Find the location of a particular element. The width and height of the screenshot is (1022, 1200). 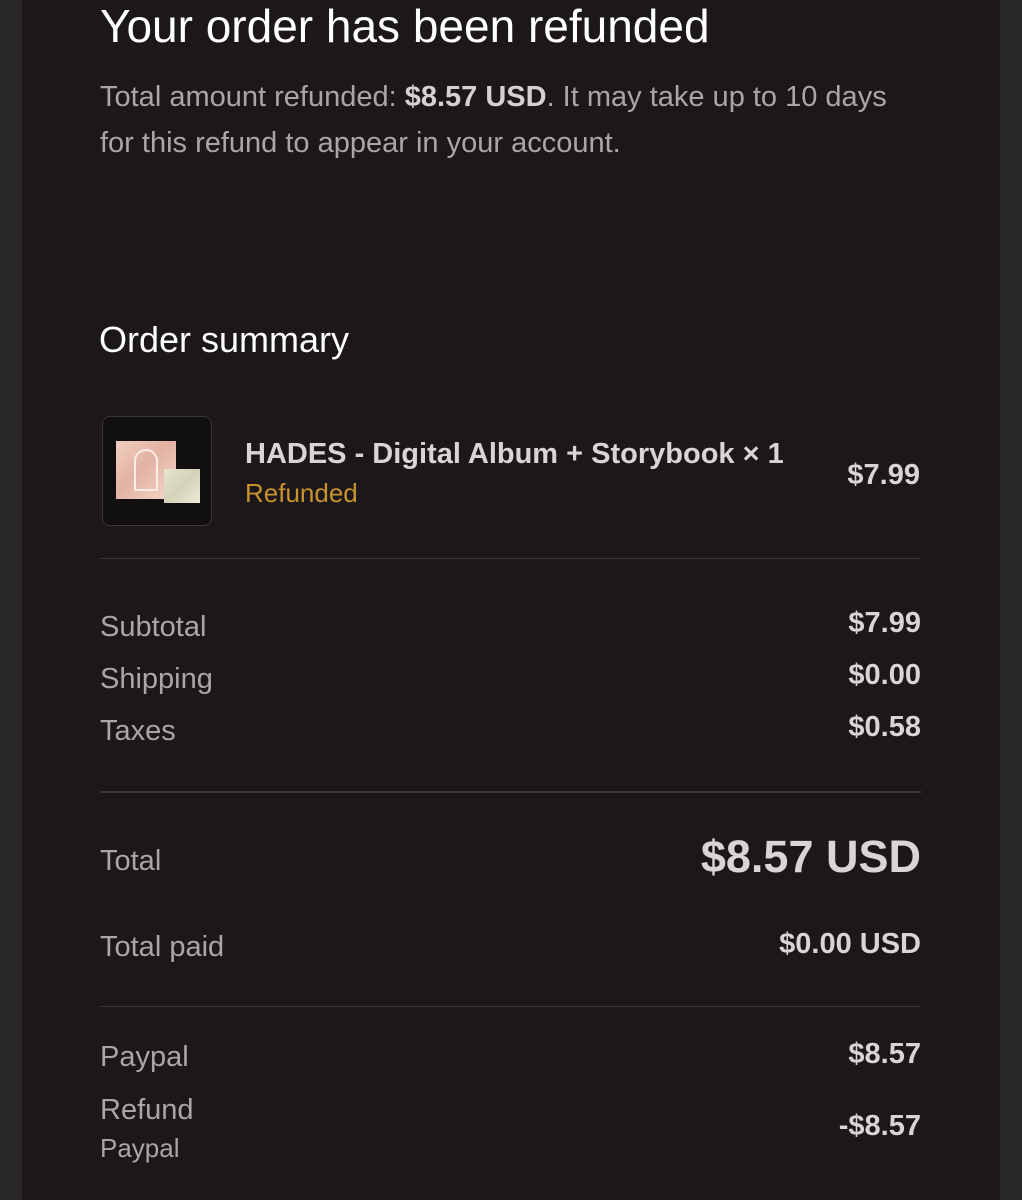

taxes-value: $0.58 is located at coordinates (884, 727).